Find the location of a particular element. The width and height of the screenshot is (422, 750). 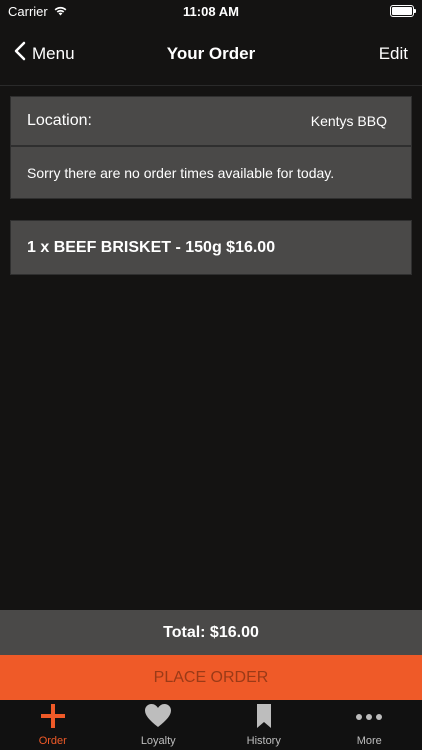

bookmark-icon is located at coordinates (264, 719).